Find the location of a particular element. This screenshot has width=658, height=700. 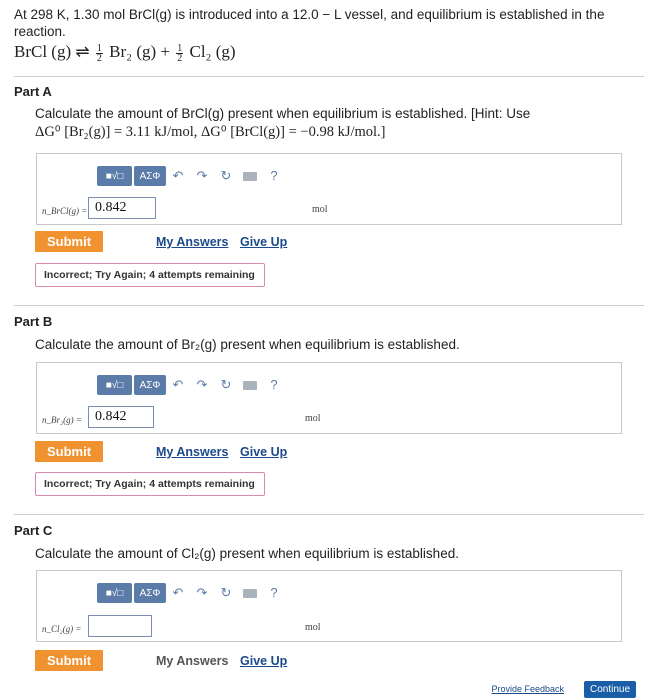

fraction-half-br2: 12 is located at coordinates (99, 53).